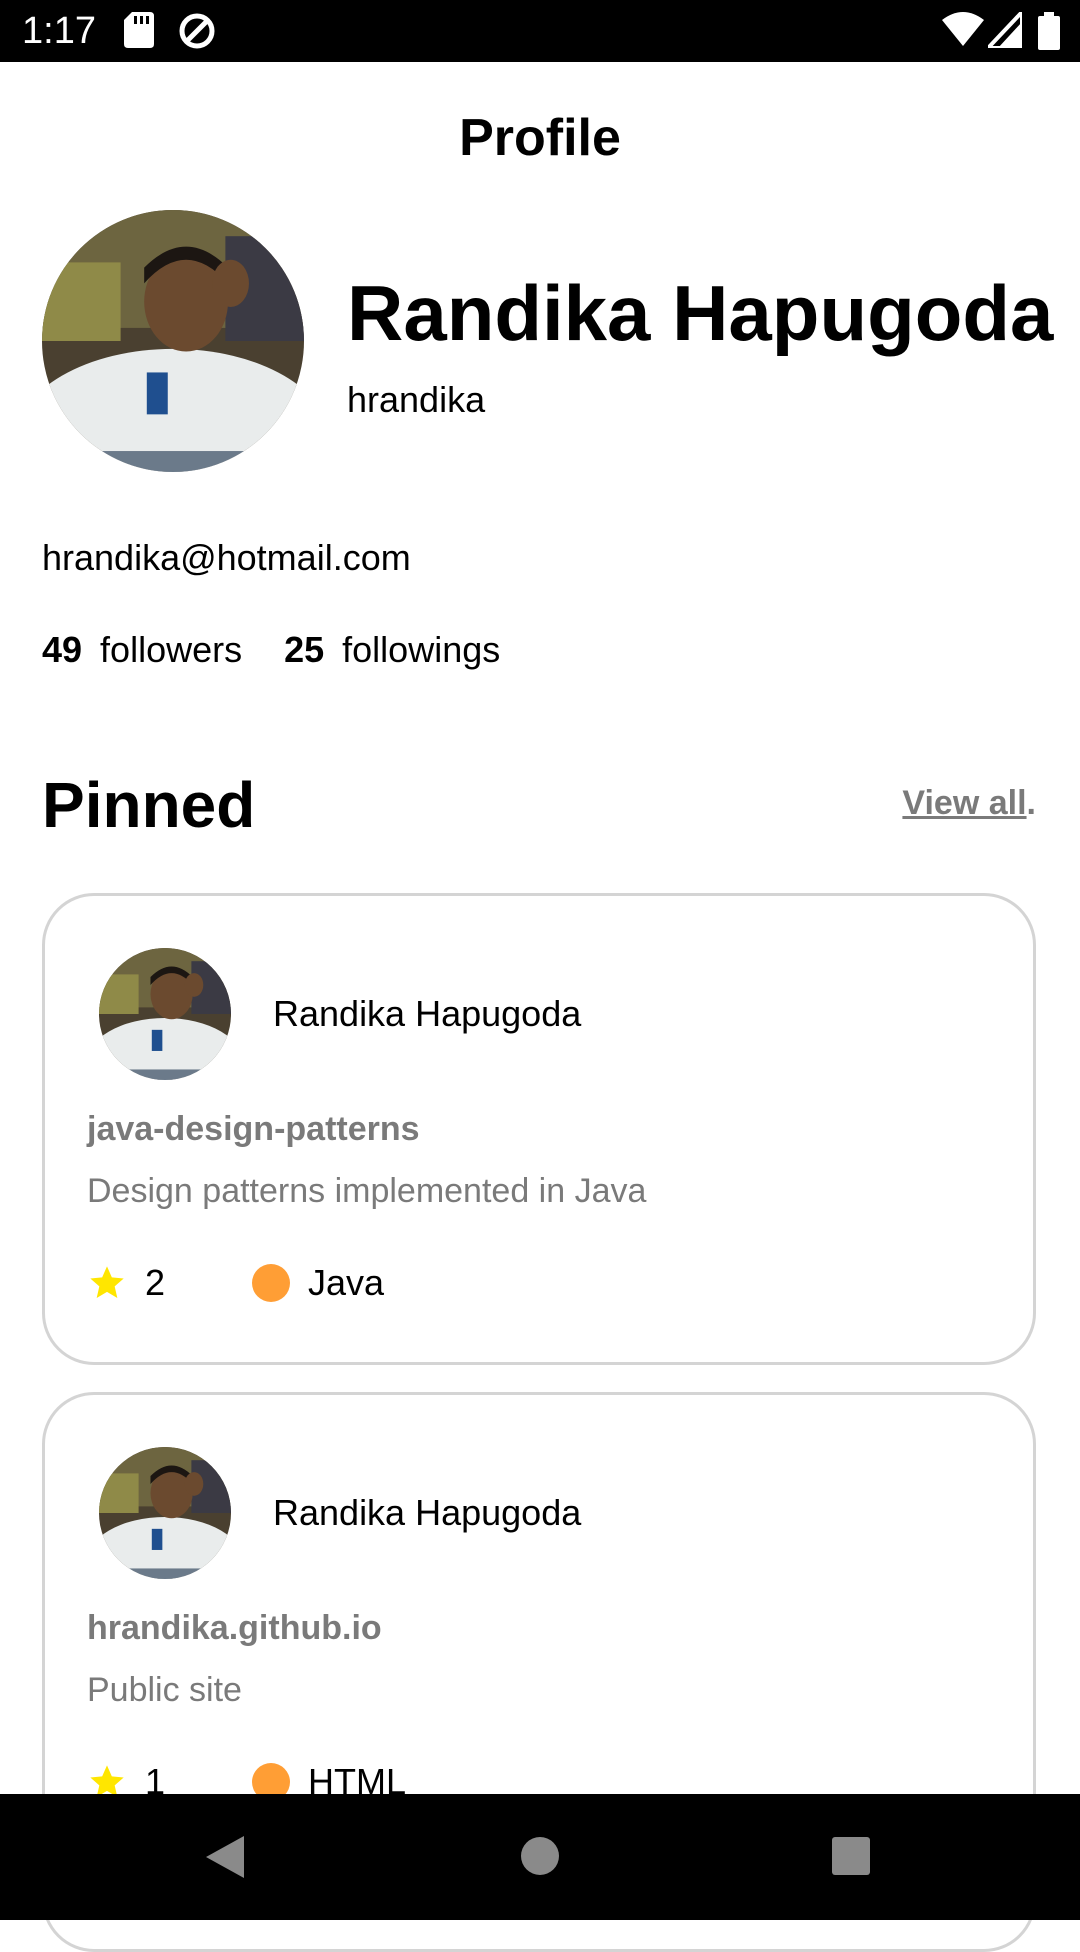 The width and height of the screenshot is (1080, 1952). I want to click on navigation-bar, so click(540, 1857).